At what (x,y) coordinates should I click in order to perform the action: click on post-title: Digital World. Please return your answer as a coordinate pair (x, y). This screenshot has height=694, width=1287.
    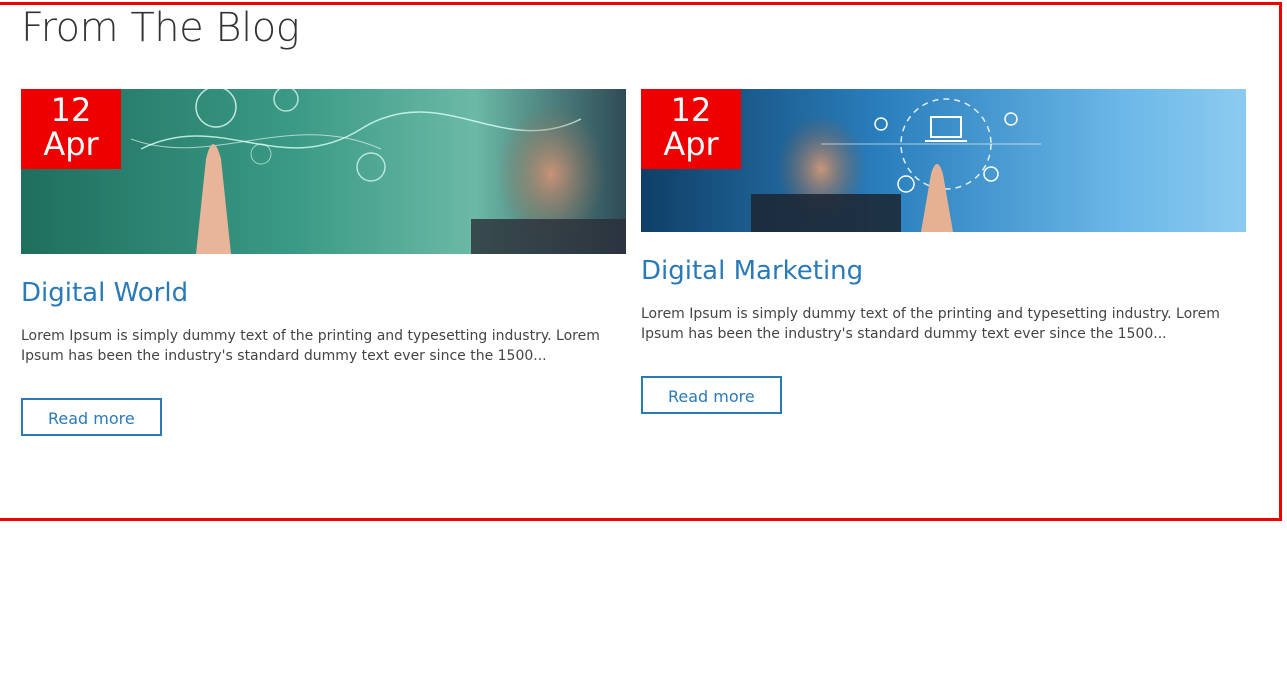
    Looking at the image, I should click on (323, 293).